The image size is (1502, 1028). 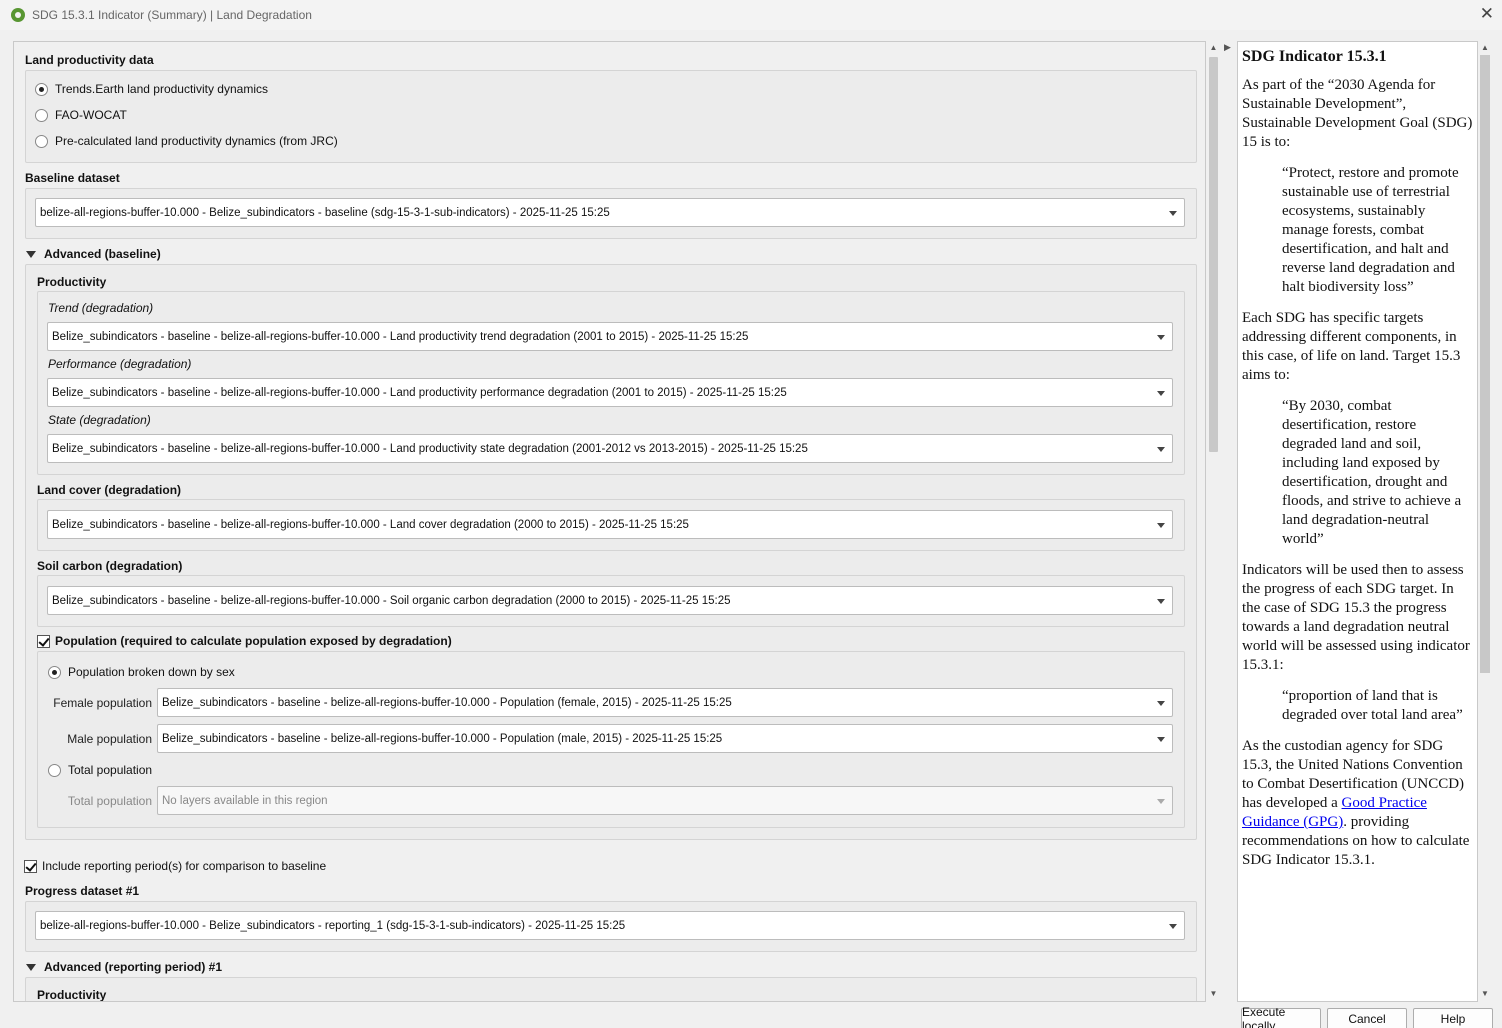 I want to click on radio-label: FAO-WOCAT, so click(x=91, y=115).